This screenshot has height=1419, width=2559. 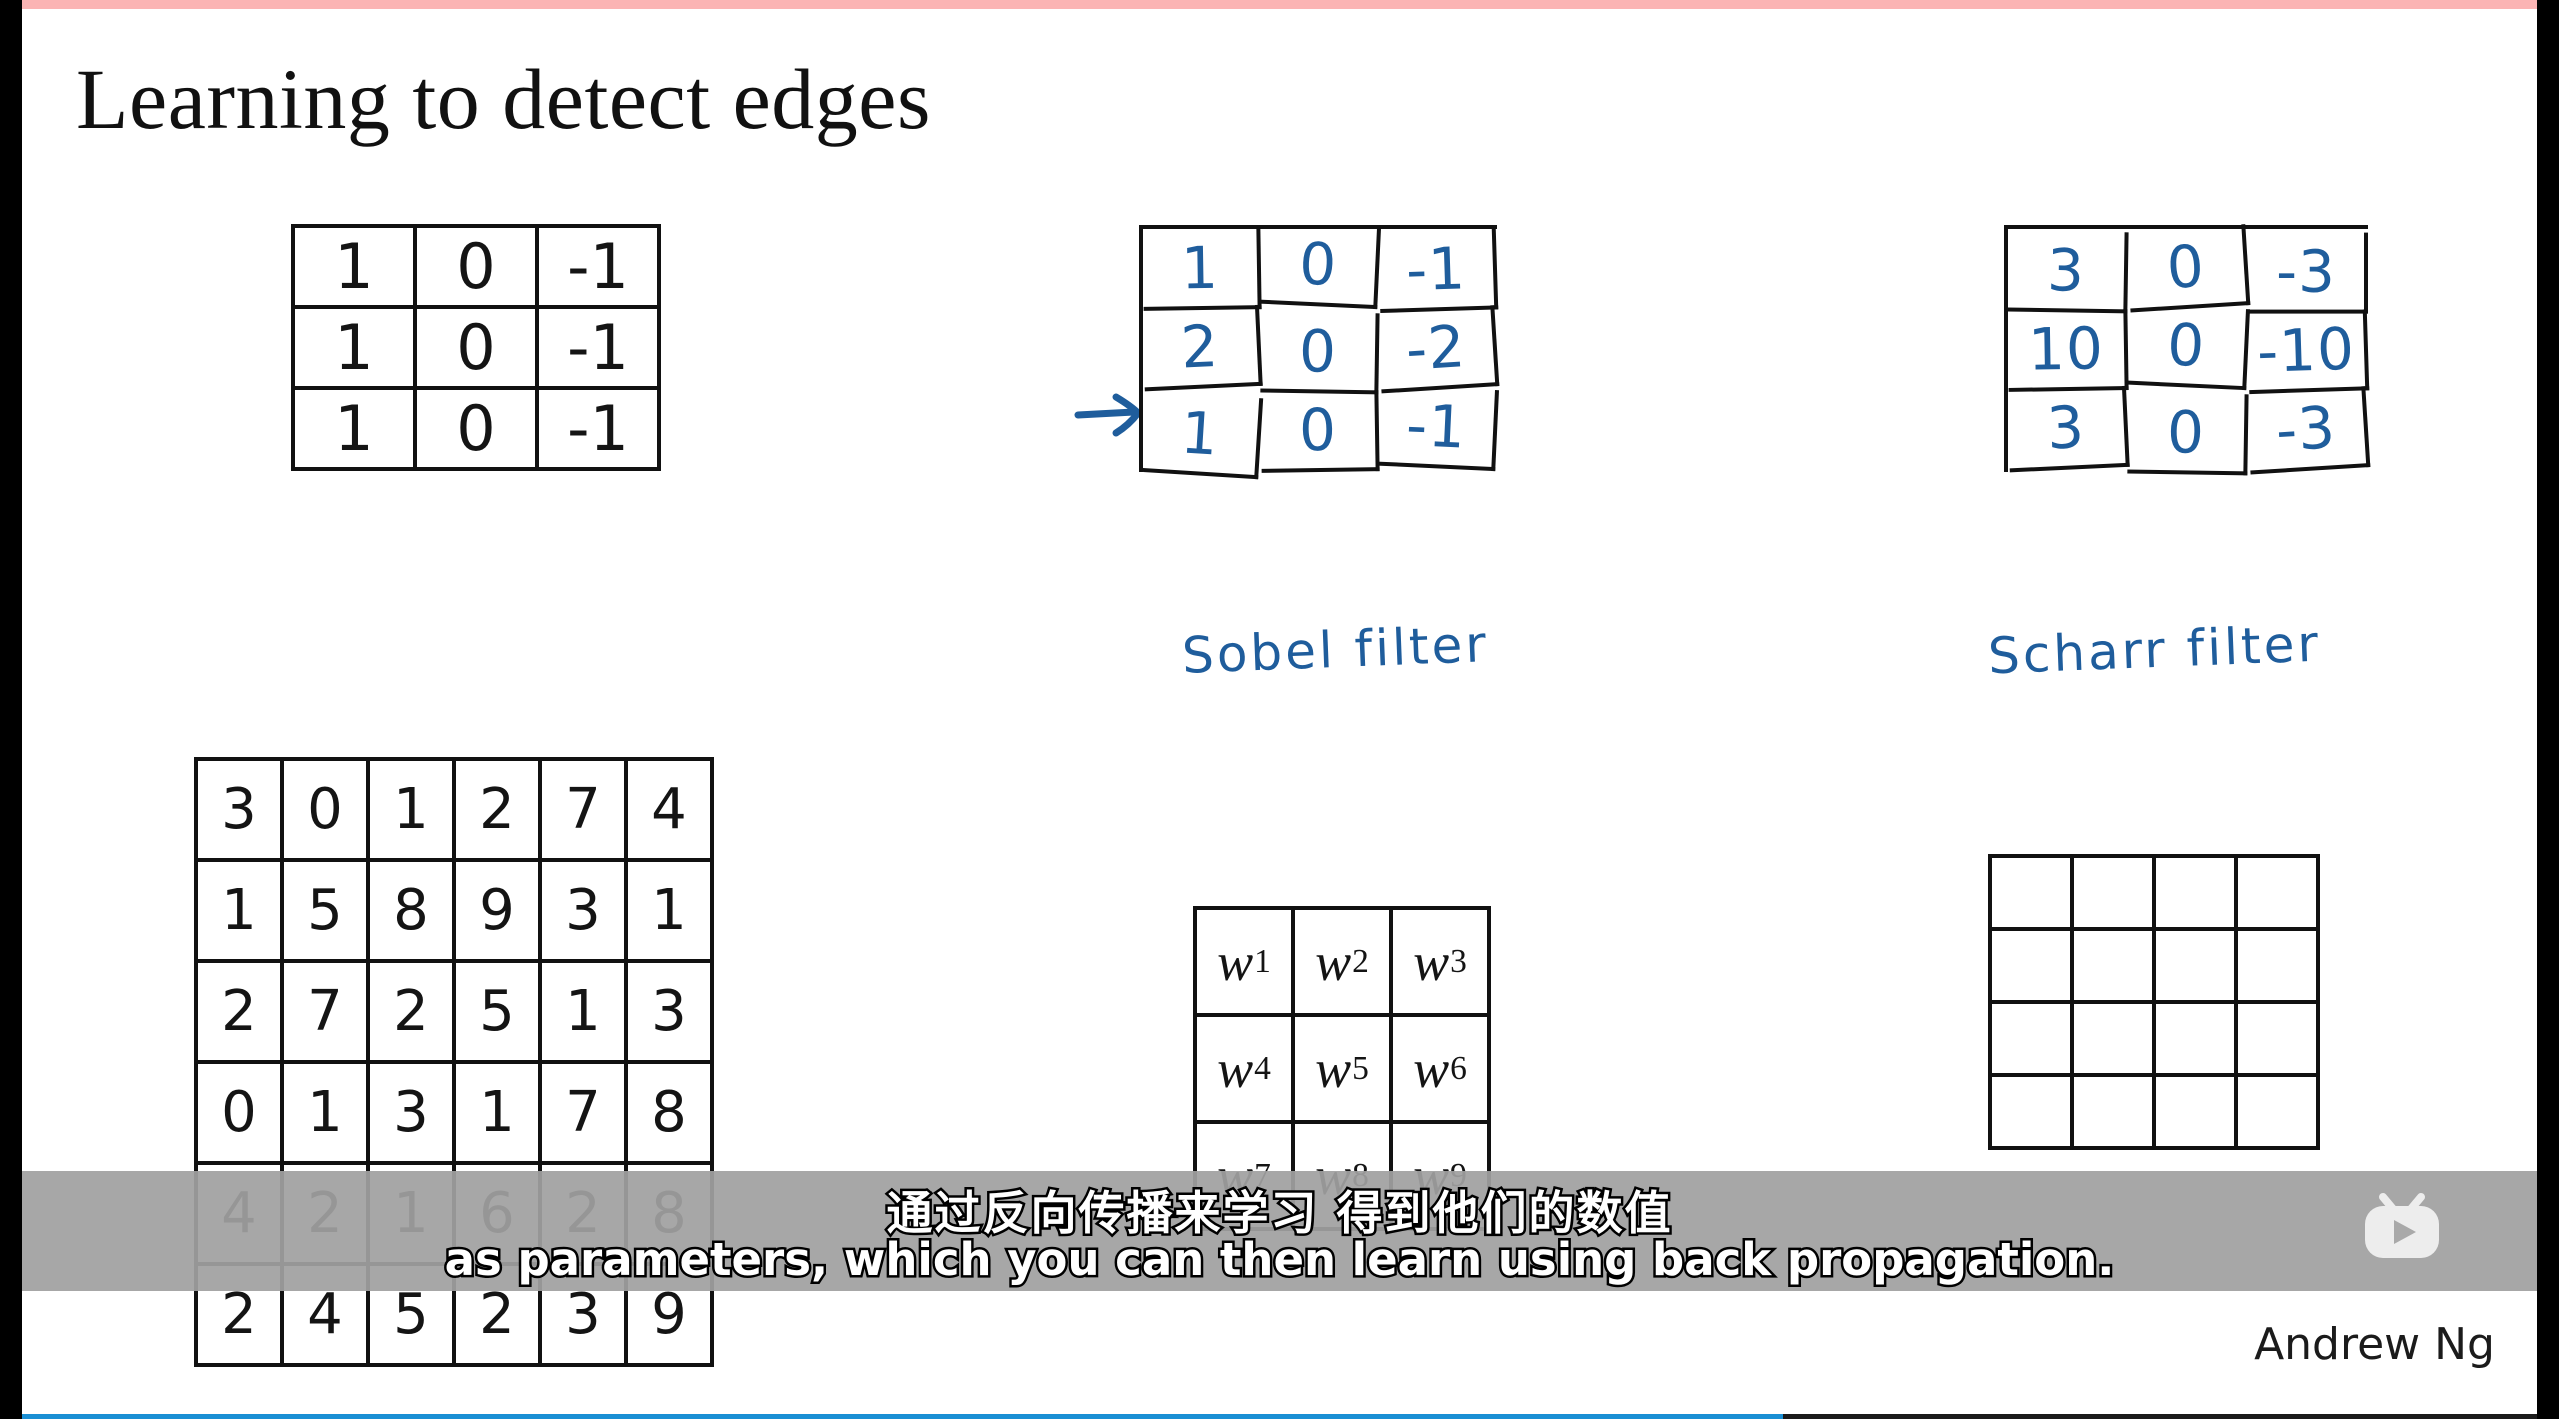 I want to click on top-progress-bar, so click(x=1279, y=4).